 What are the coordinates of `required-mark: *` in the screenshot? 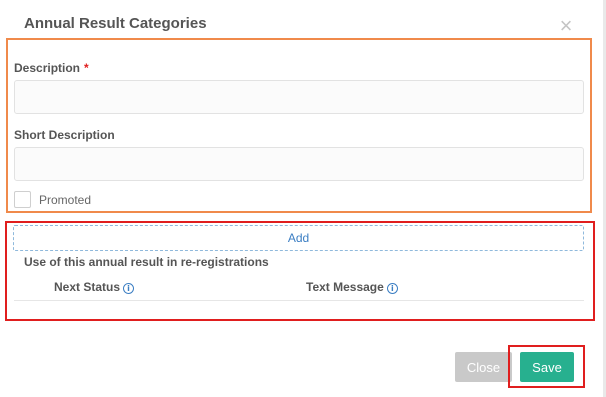 It's located at (86, 68).